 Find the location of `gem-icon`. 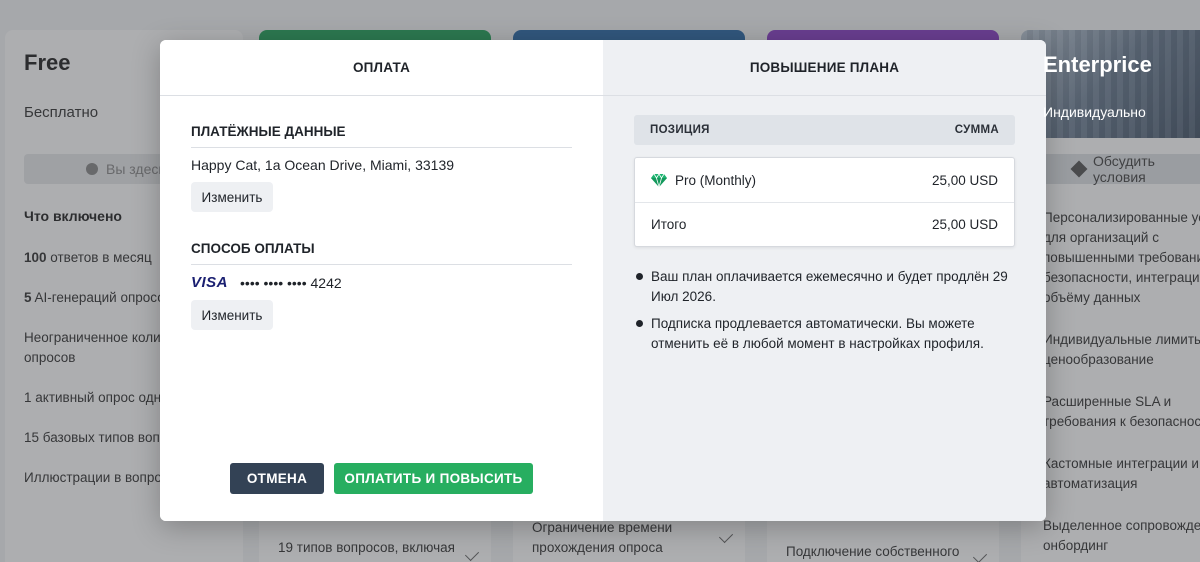

gem-icon is located at coordinates (659, 180).